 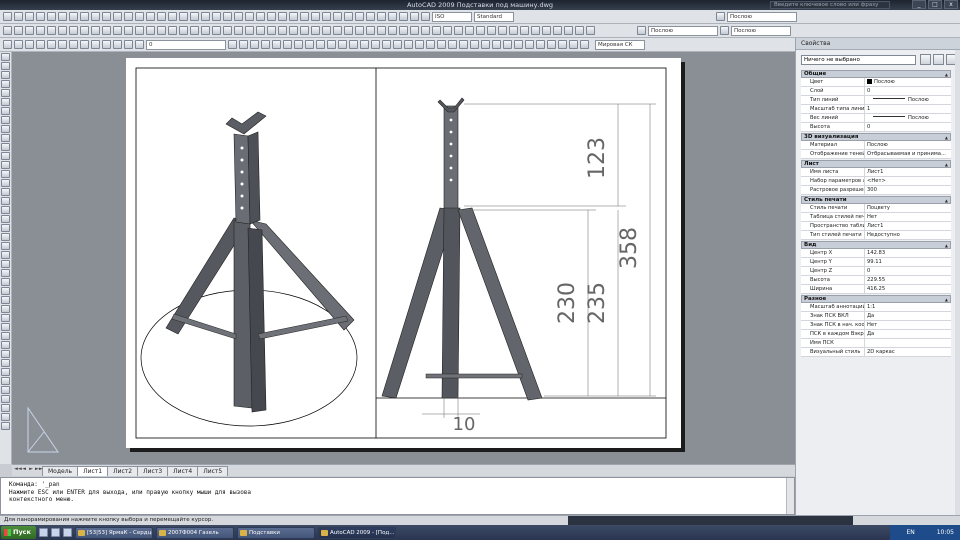 What do you see at coordinates (40, 44) in the screenshot?
I see `polar-icon` at bounding box center [40, 44].